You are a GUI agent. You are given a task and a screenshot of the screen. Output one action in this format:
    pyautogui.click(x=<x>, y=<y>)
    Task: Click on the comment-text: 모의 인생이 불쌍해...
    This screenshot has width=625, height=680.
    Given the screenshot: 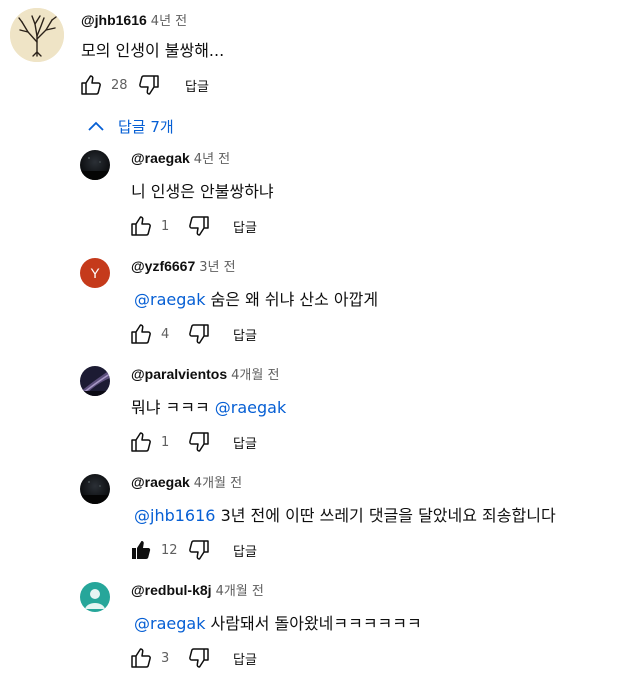 What is the action you would take?
    pyautogui.click(x=153, y=50)
    